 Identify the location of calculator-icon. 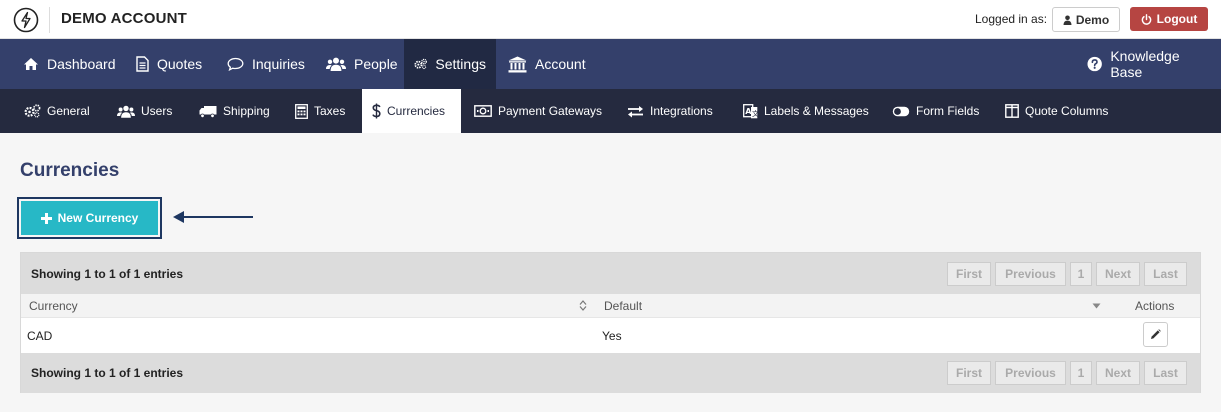
(301, 111).